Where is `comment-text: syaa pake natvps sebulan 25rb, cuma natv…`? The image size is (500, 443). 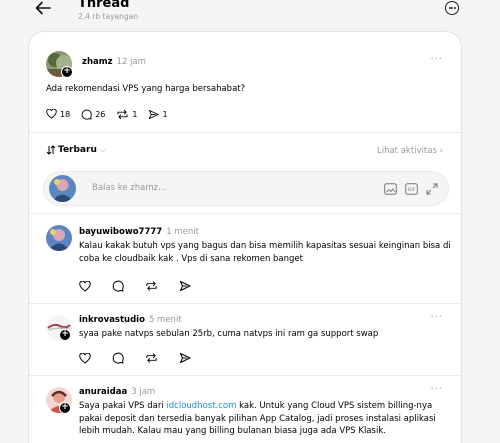
comment-text: syaa pake natvps sebulan 25rb, cuma natv… is located at coordinates (229, 334).